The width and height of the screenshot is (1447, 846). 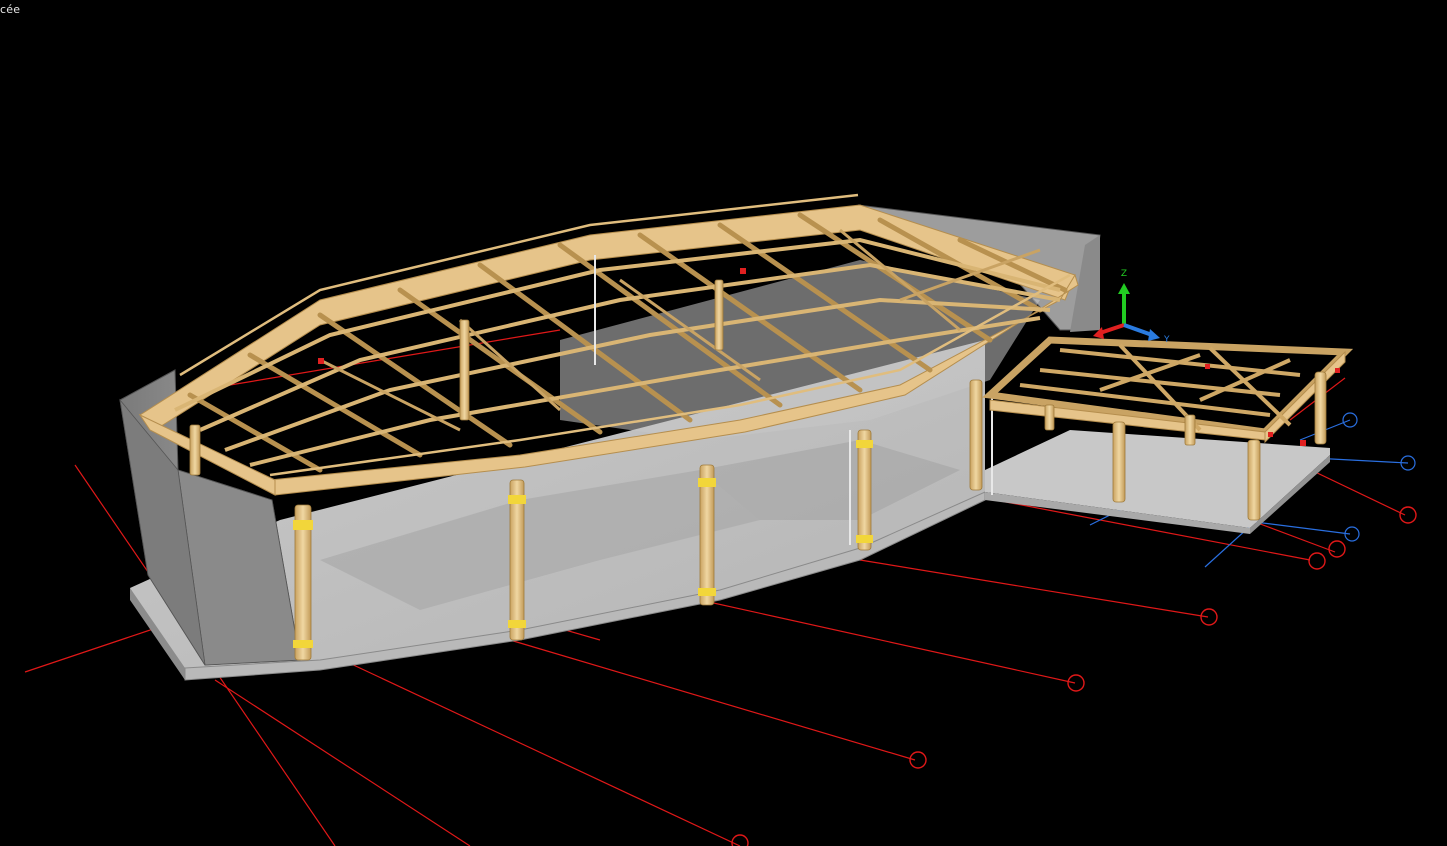 What do you see at coordinates (1166, 340) in the screenshot?
I see `y-axis-label: Y` at bounding box center [1166, 340].